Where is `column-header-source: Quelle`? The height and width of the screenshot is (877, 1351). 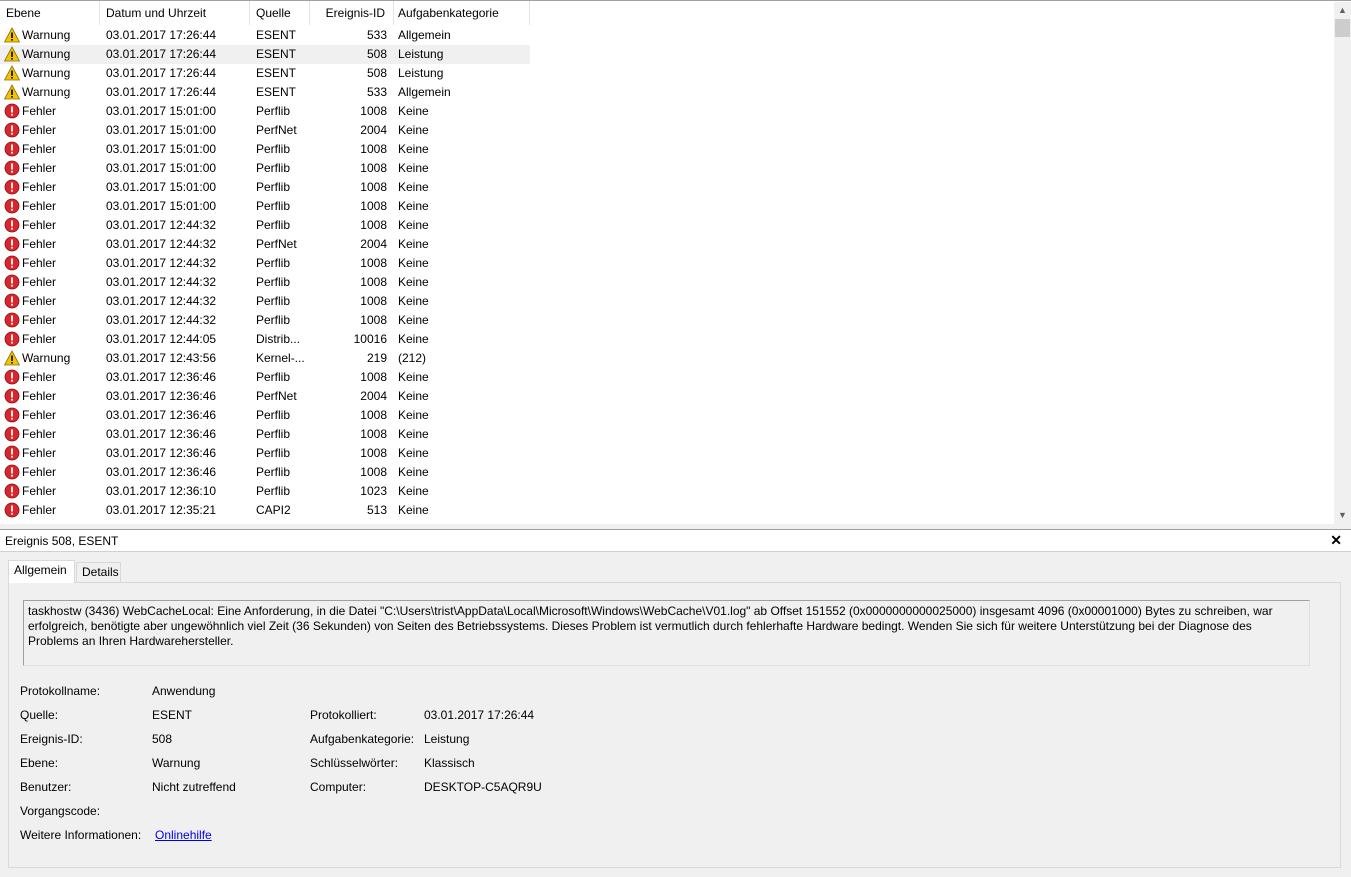 column-header-source: Quelle is located at coordinates (280, 13).